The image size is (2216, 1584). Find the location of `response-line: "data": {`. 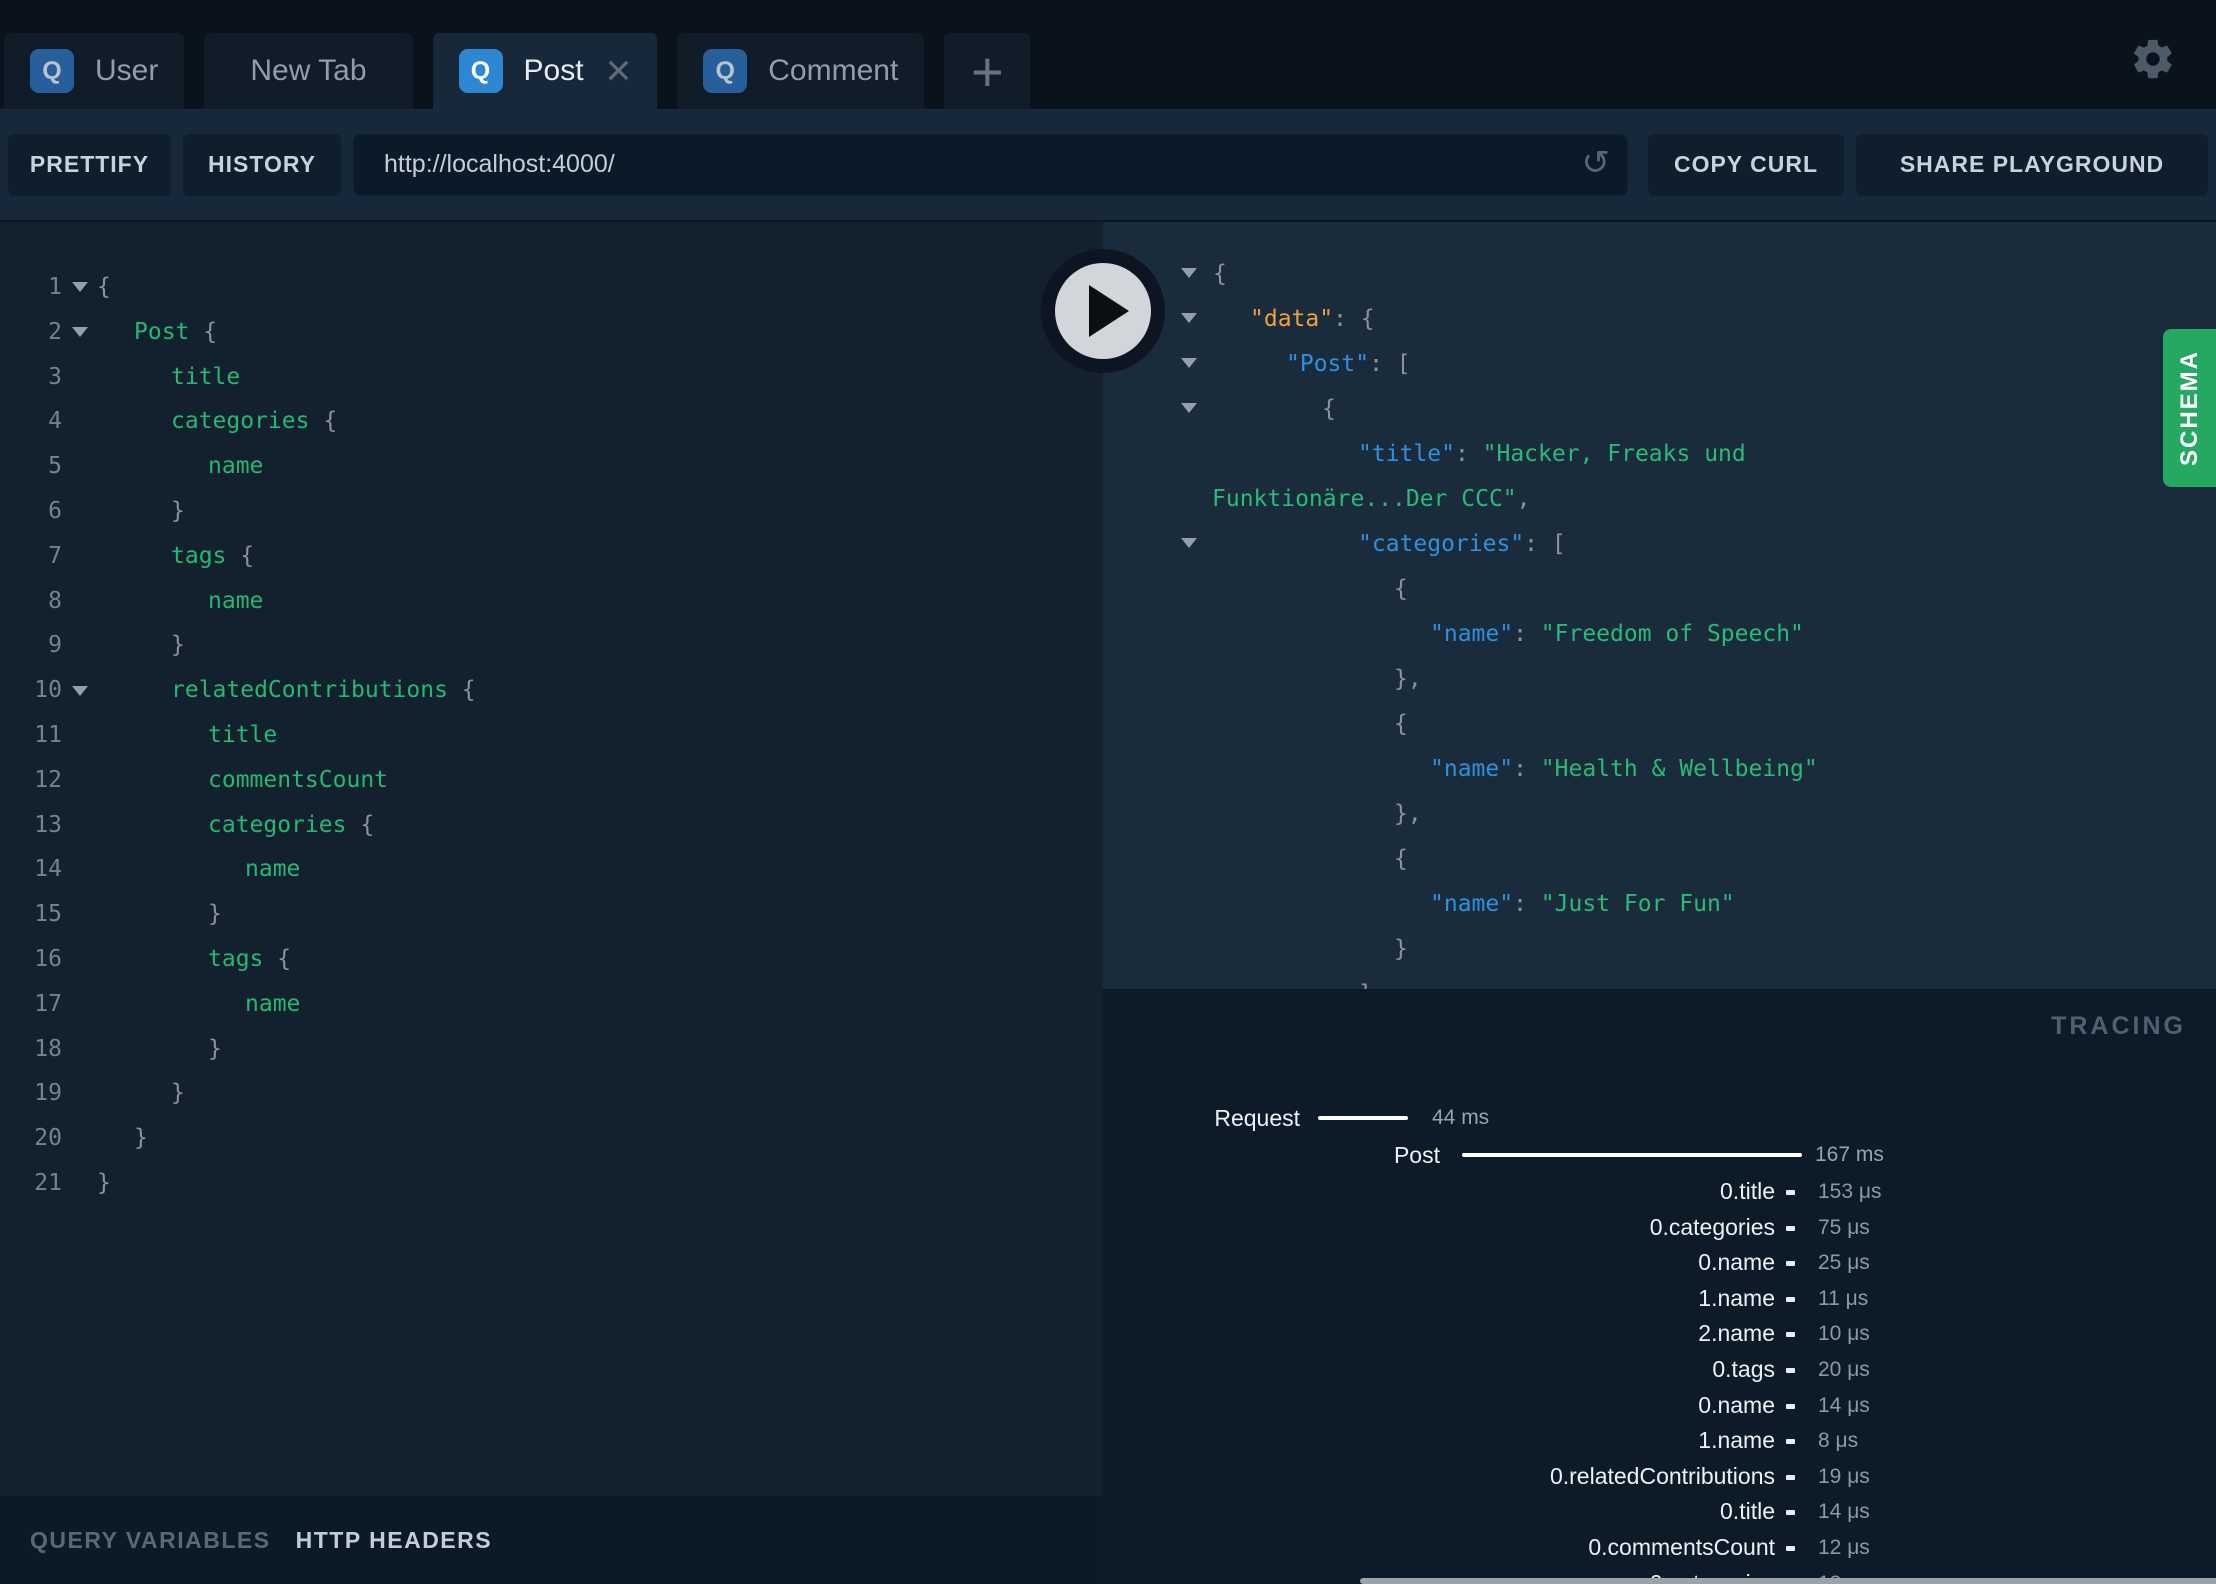

response-line: "data": { is located at coordinates (1659, 323).